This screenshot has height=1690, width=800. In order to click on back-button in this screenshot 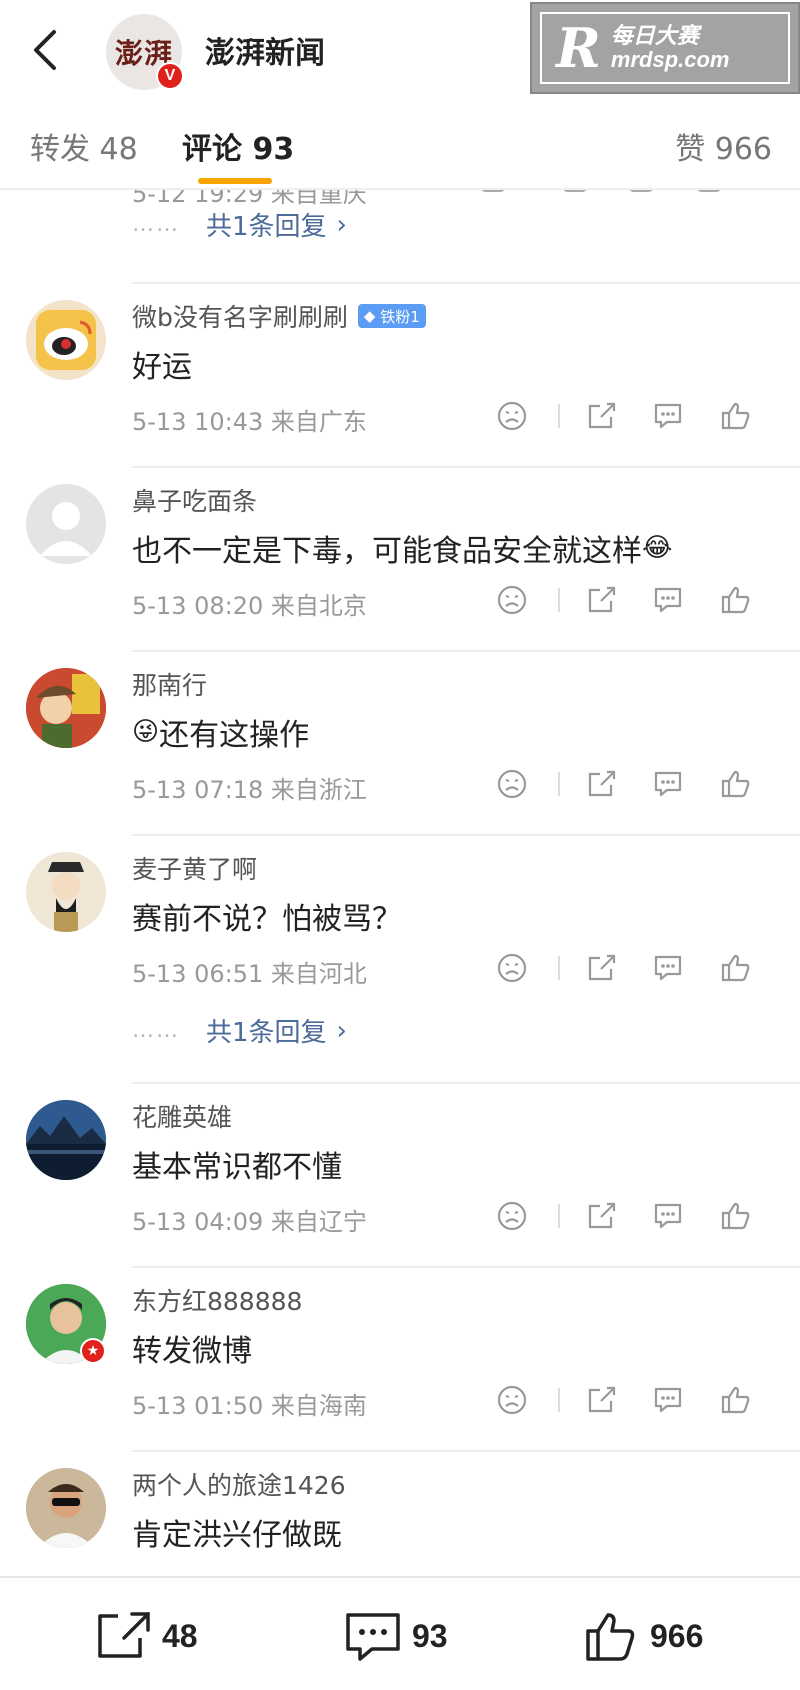, I will do `click(45, 50)`.